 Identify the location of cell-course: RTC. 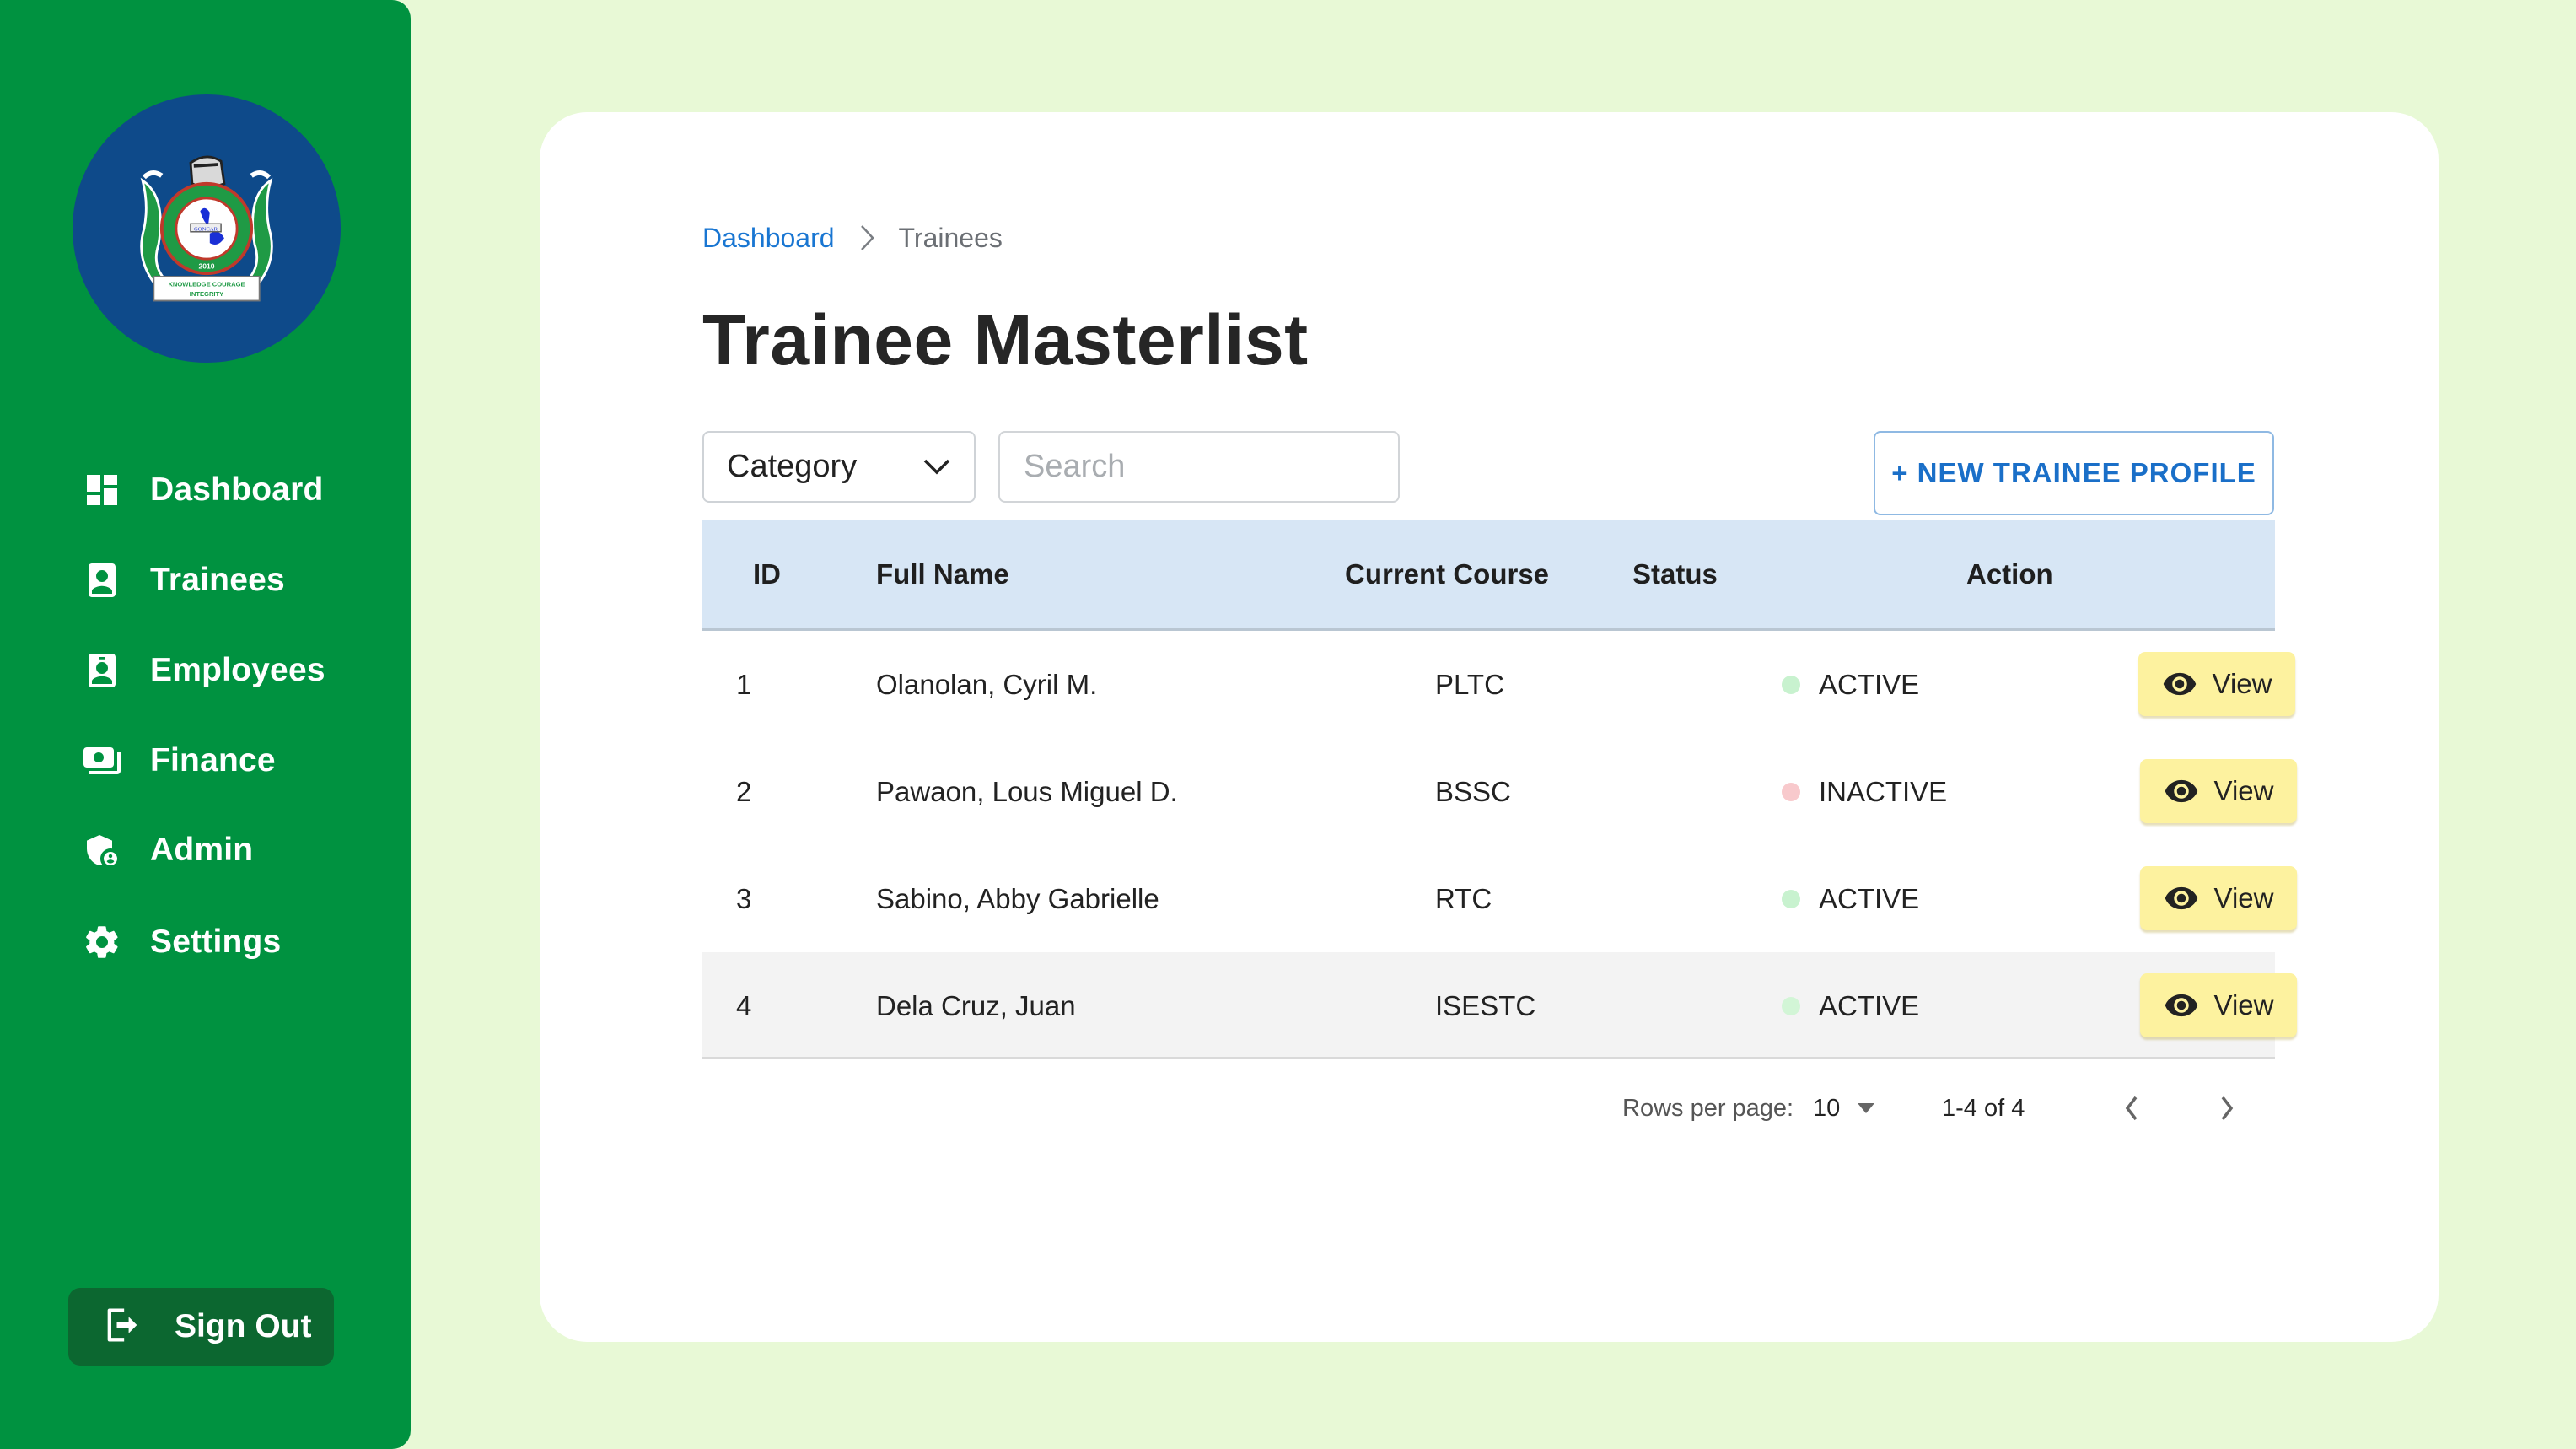
(1463, 898).